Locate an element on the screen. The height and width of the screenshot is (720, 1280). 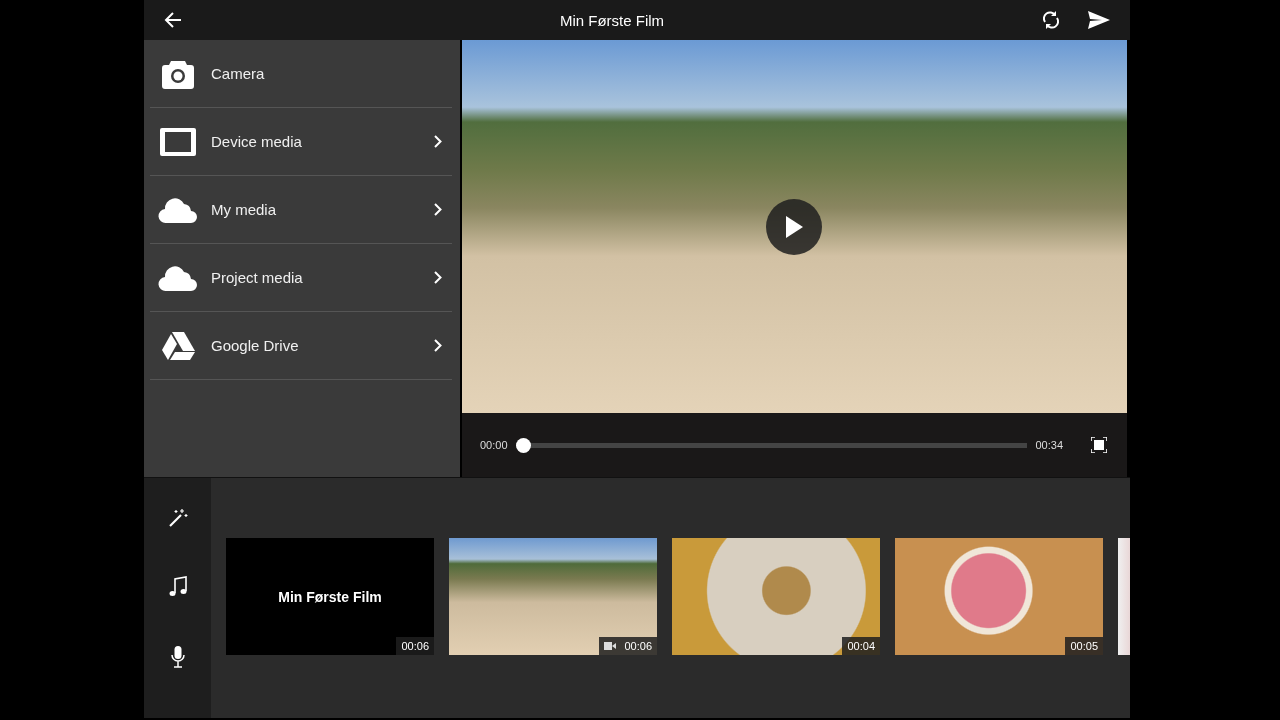
video-camera-icon is located at coordinates (610, 646).